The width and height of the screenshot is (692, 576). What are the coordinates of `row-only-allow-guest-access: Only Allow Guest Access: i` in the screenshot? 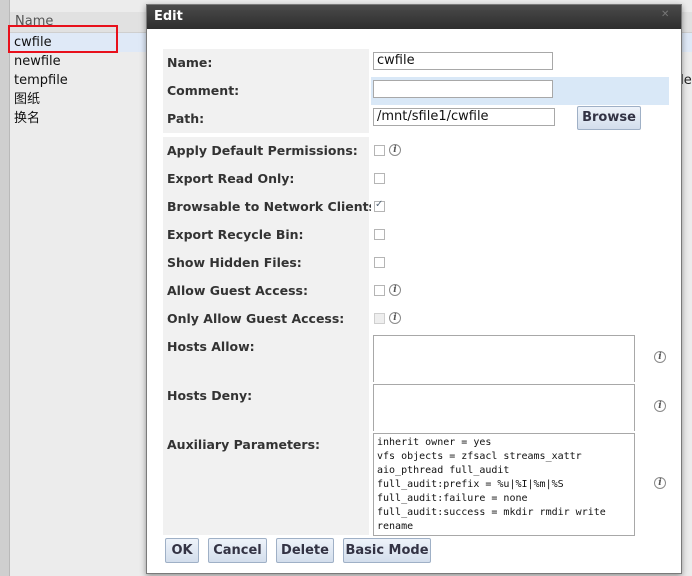 It's located at (416, 319).